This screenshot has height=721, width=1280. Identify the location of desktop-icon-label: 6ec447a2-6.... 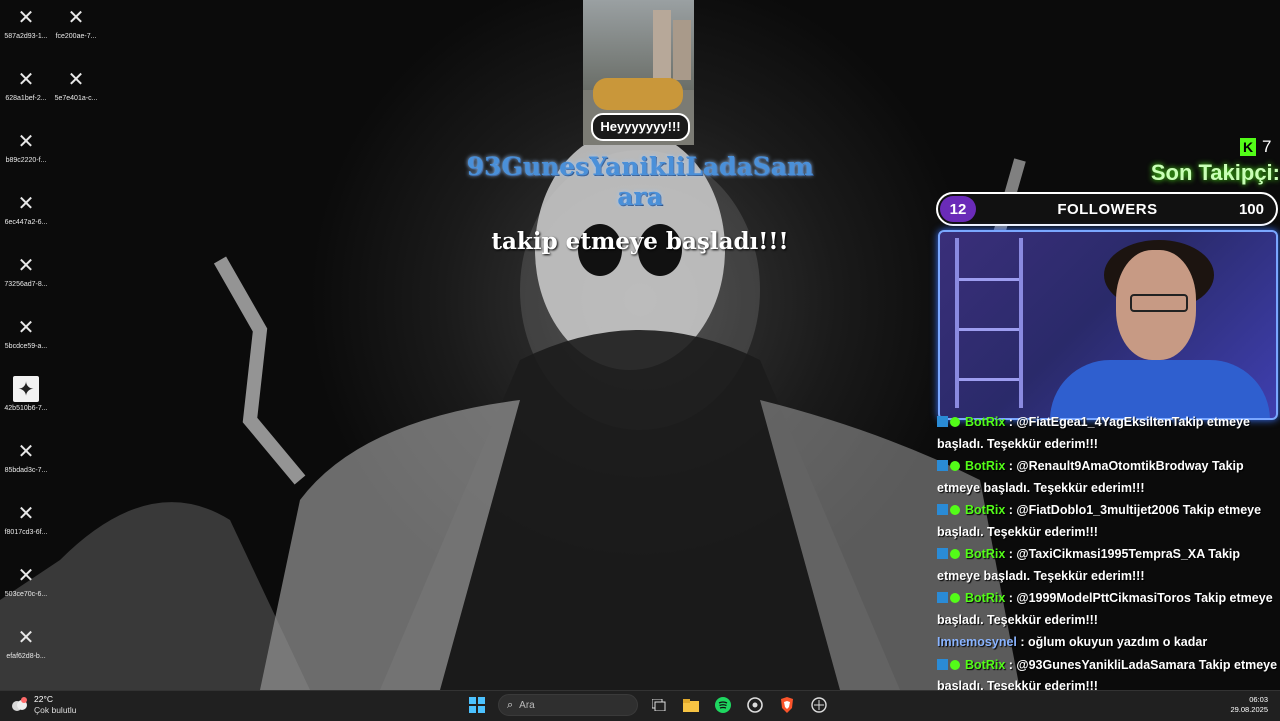
(26, 222).